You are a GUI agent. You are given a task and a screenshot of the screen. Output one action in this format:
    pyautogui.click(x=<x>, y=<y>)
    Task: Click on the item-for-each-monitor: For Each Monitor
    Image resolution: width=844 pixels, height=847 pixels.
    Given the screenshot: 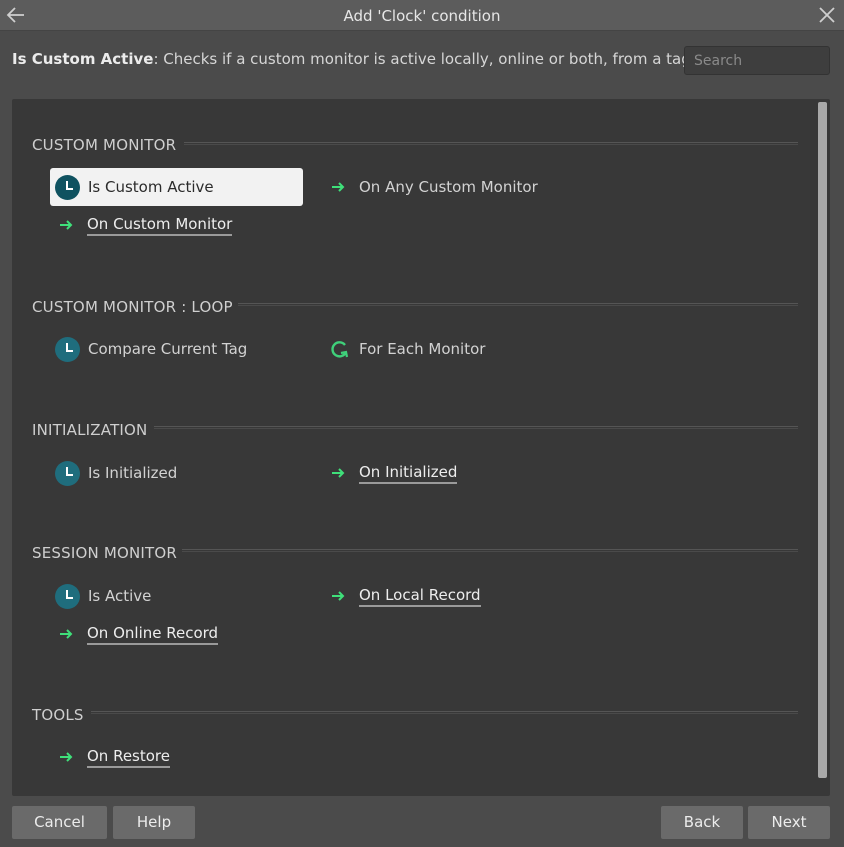 What is the action you would take?
    pyautogui.click(x=407, y=349)
    